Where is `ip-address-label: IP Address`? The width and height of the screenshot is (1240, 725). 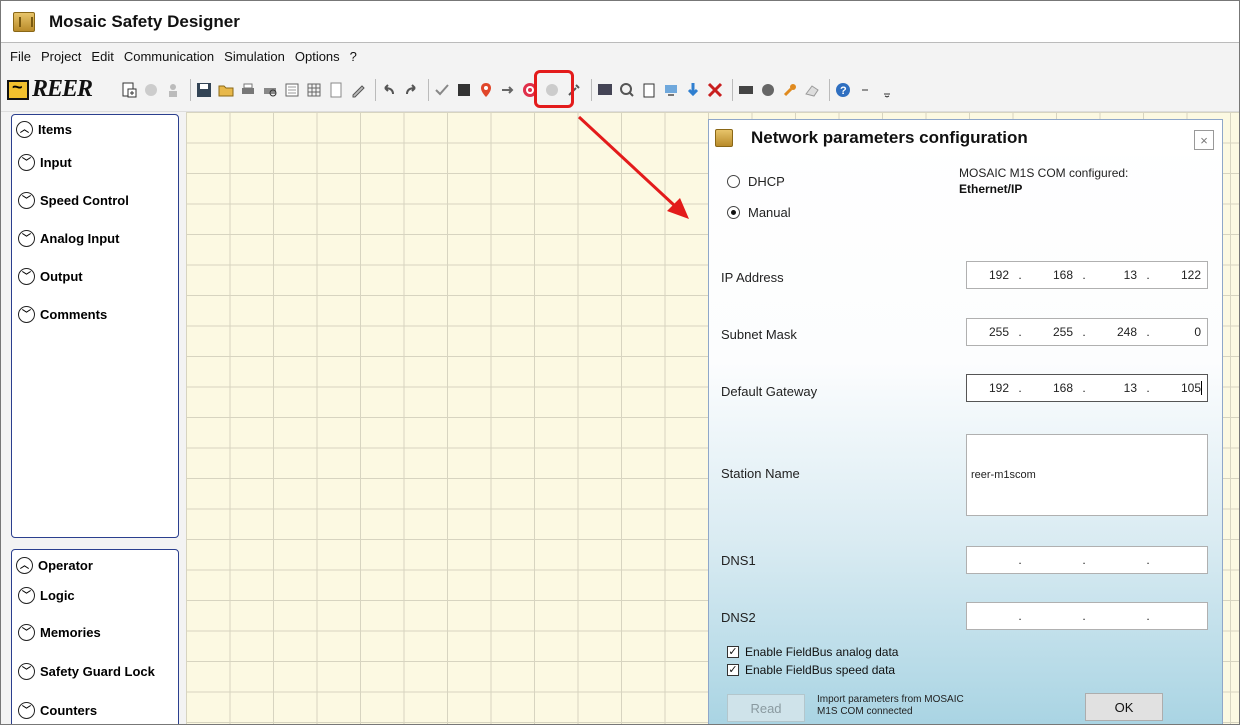 ip-address-label: IP Address is located at coordinates (752, 277).